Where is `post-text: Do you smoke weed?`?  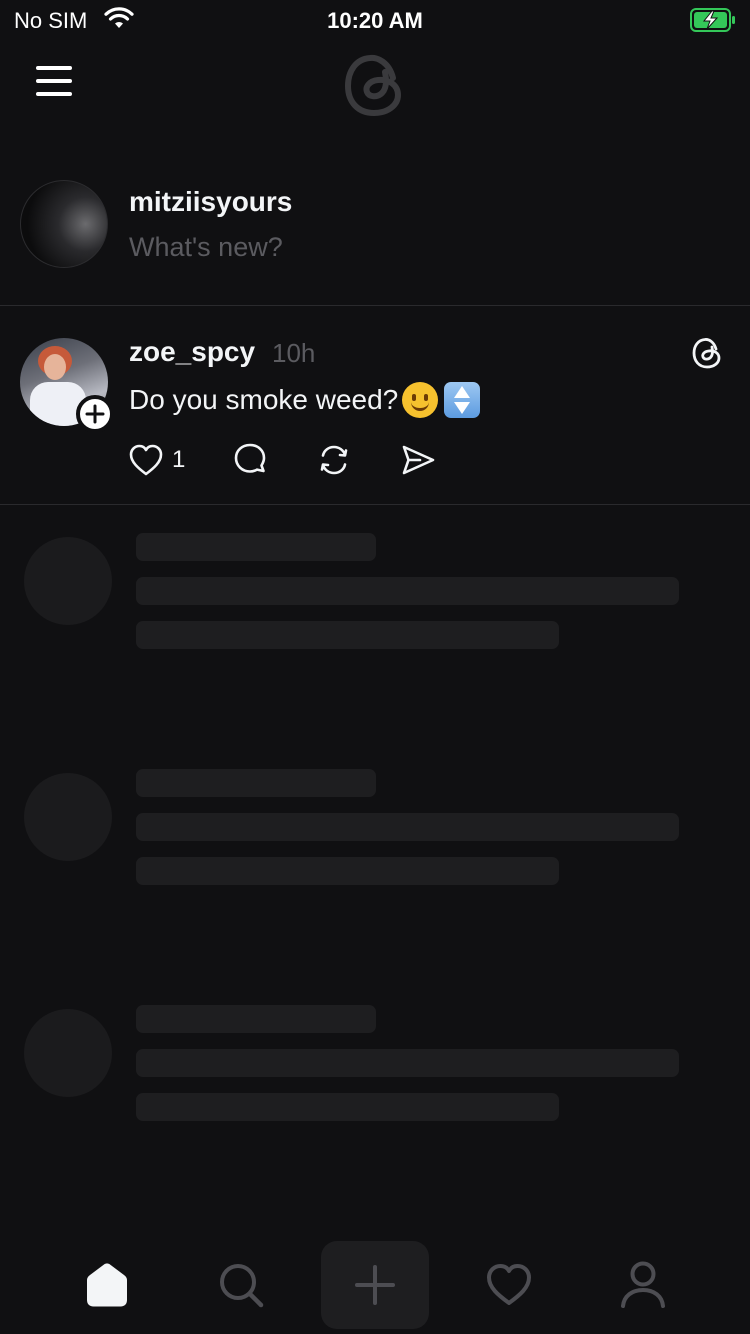 post-text: Do you smoke weed? is located at coordinates (305, 400).